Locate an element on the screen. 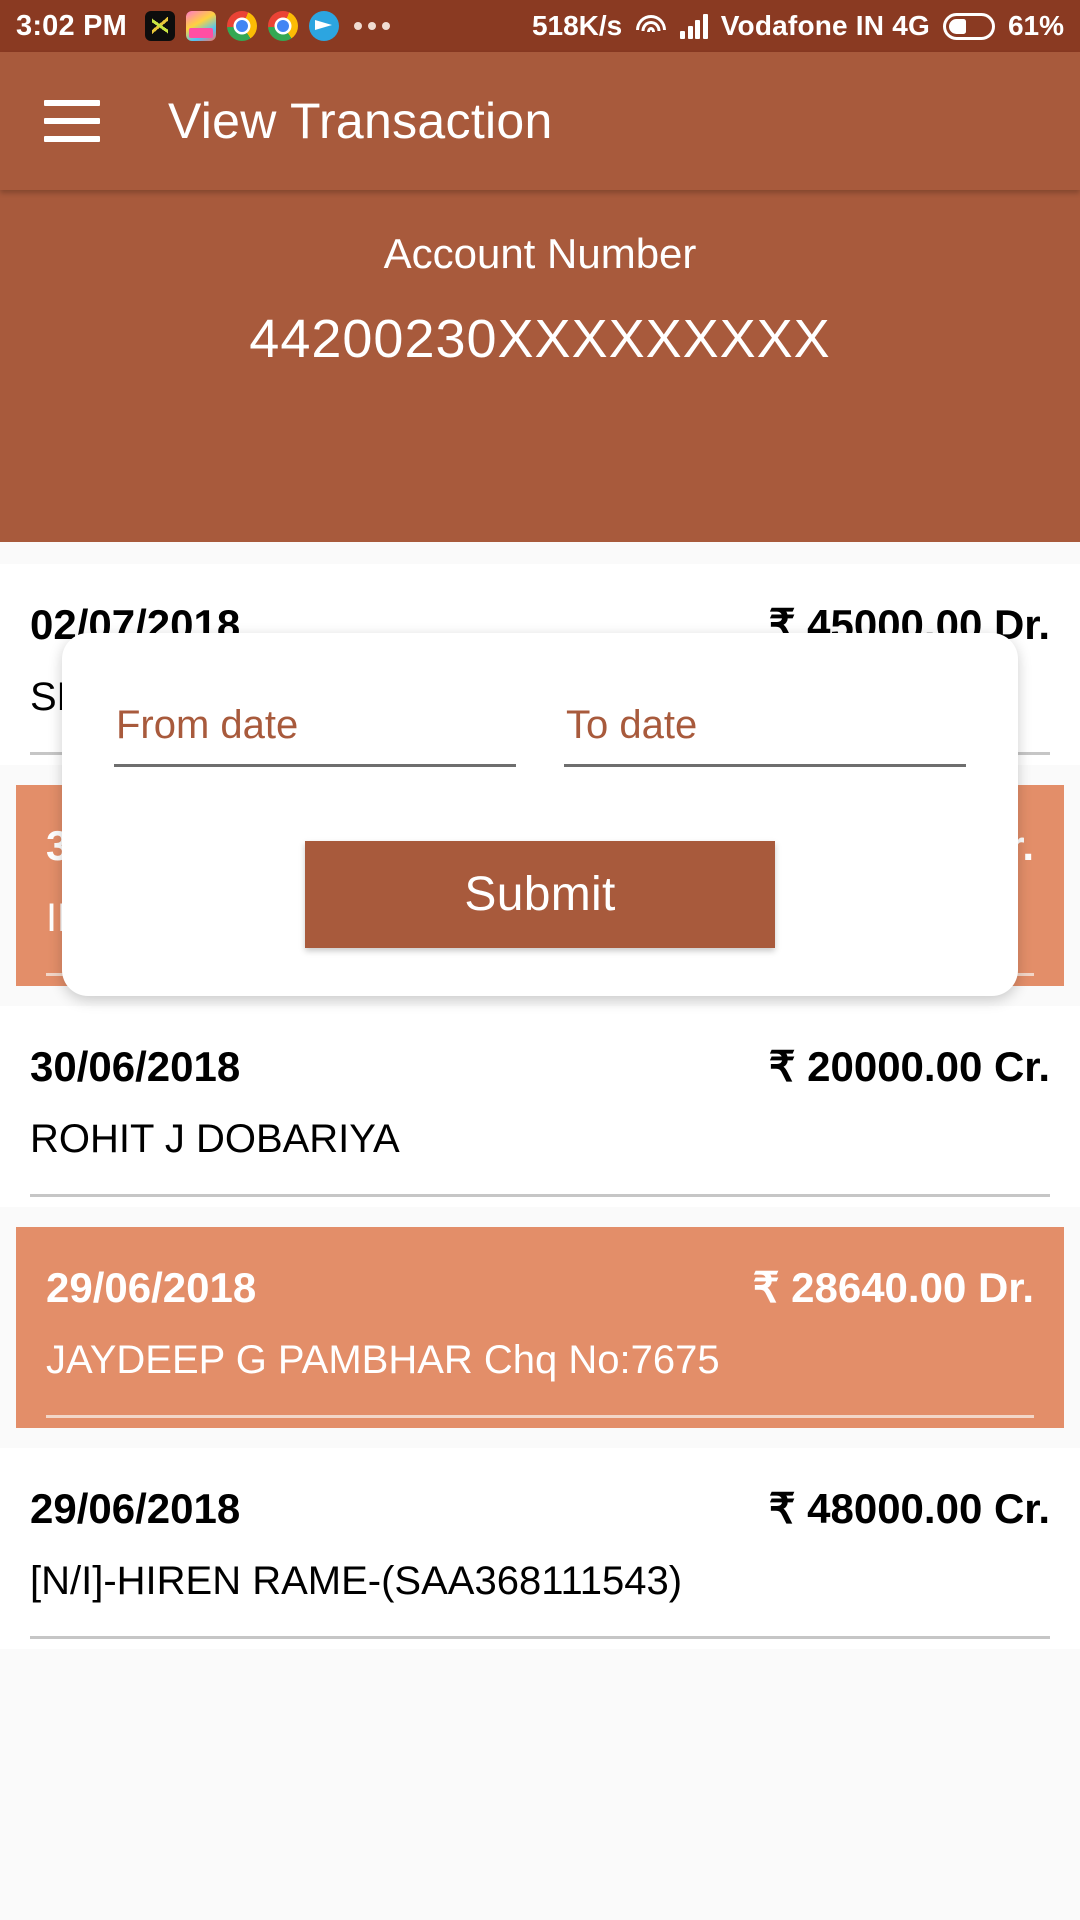 This screenshot has height=1920, width=1080. transaction-amount: ₹ 20000.00 Cr. is located at coordinates (909, 1066).